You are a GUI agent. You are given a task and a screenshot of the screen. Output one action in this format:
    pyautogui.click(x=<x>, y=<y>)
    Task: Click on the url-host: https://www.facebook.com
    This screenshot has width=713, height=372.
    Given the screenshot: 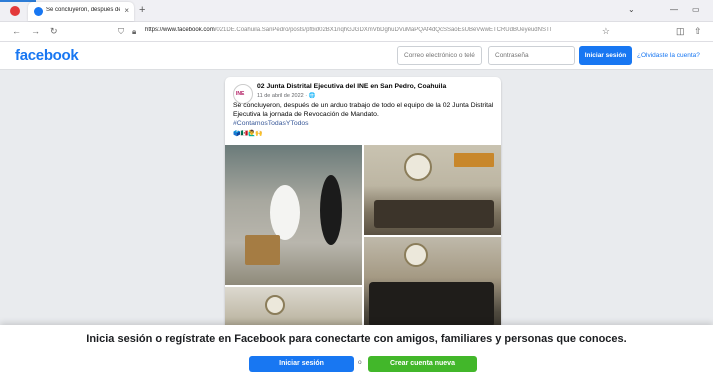 What is the action you would take?
    pyautogui.click(x=180, y=30)
    